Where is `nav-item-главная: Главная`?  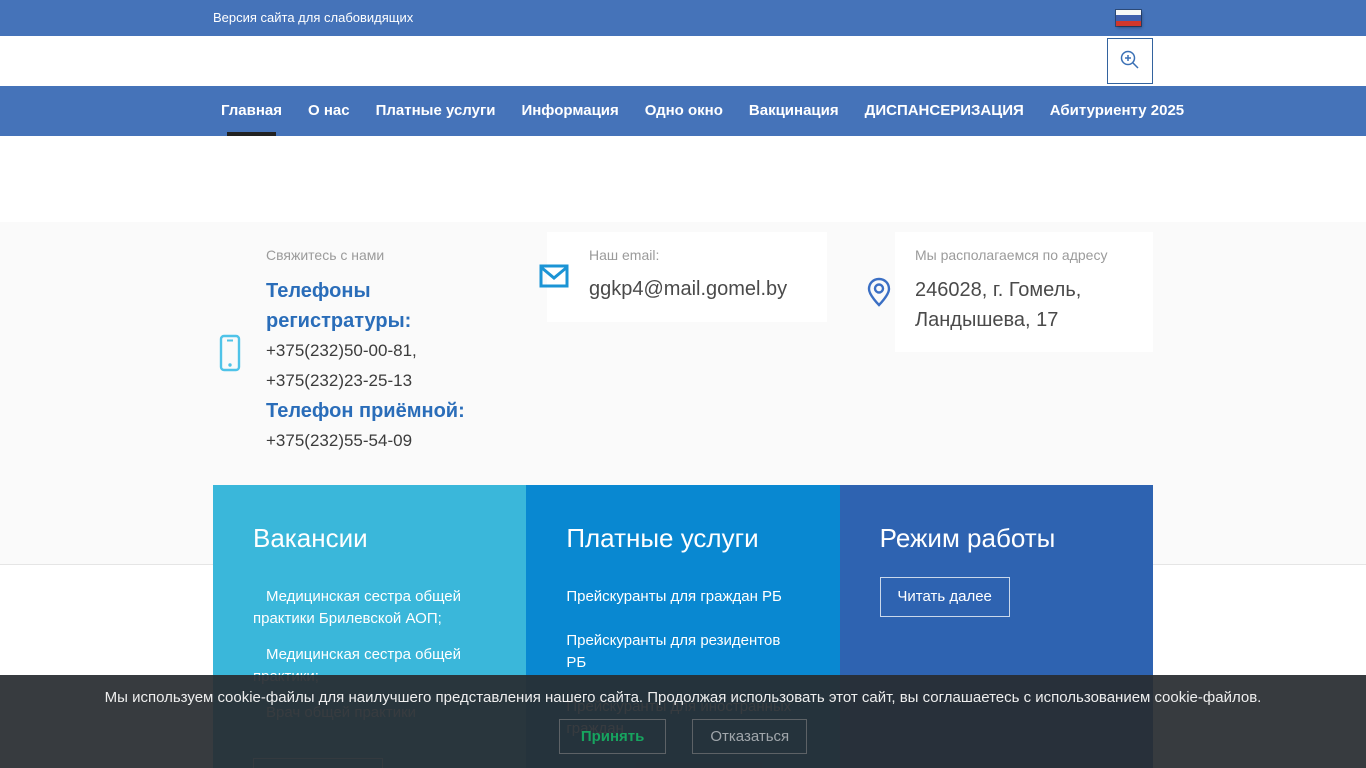 nav-item-главная: Главная is located at coordinates (251, 111).